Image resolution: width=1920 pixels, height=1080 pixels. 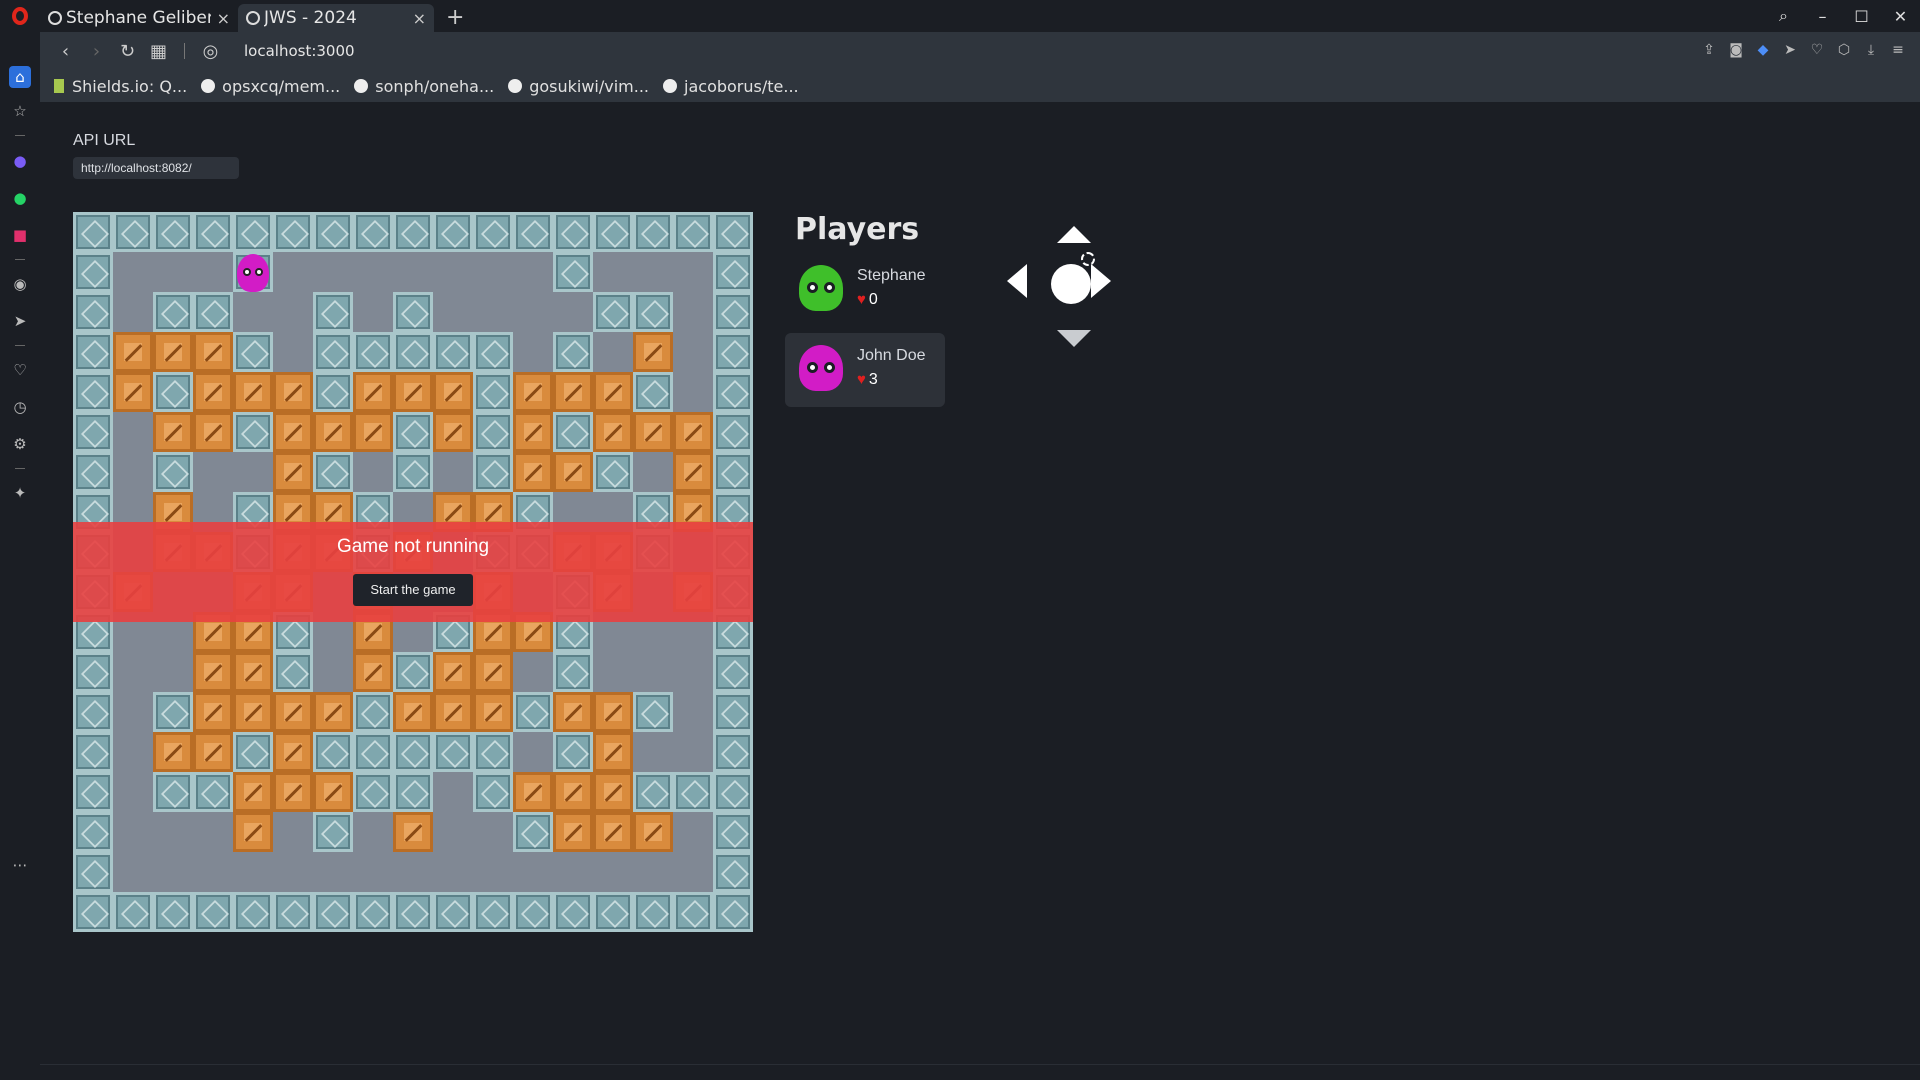 I want to click on whatsapp-icon: ●, so click(x=20, y=198).